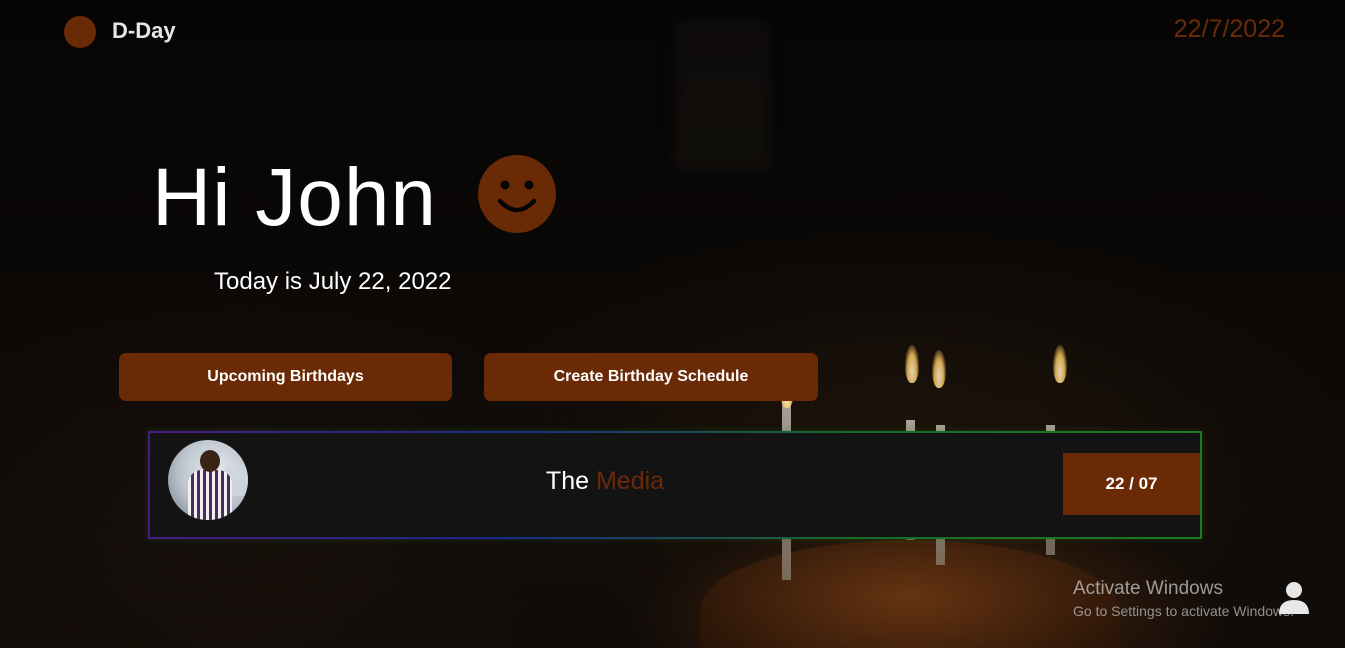 The width and height of the screenshot is (1345, 648). Describe the element at coordinates (1294, 598) in the screenshot. I see `user-icon` at that location.